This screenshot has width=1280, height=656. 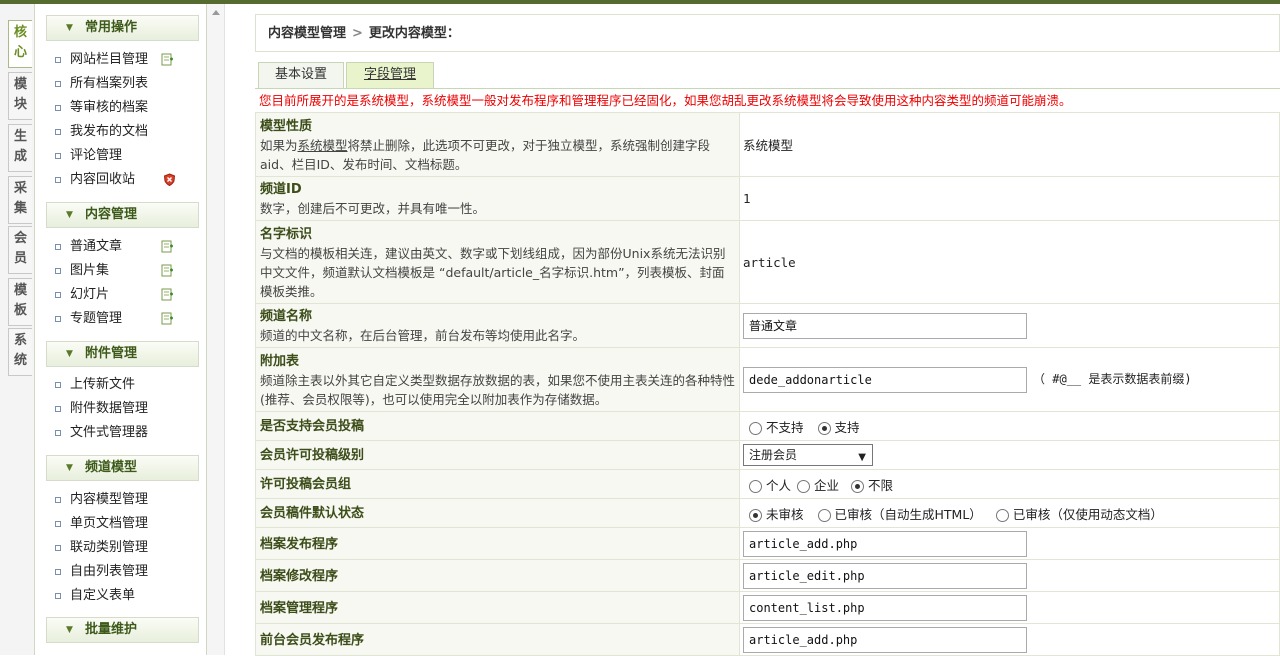 I want to click on sidebar-item-my-docs: 我发布的文档, so click(x=130, y=132).